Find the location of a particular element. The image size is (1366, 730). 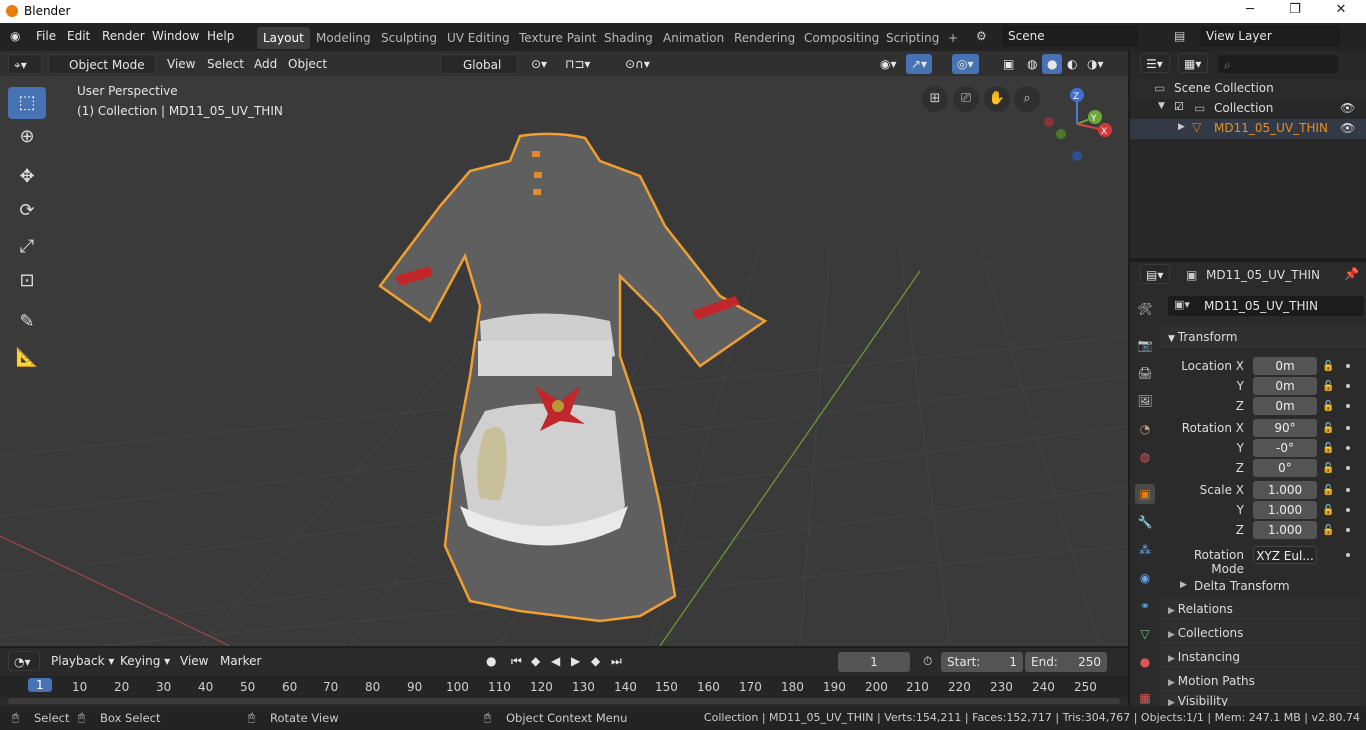

frame-marker-current: 1 is located at coordinates (40, 685).